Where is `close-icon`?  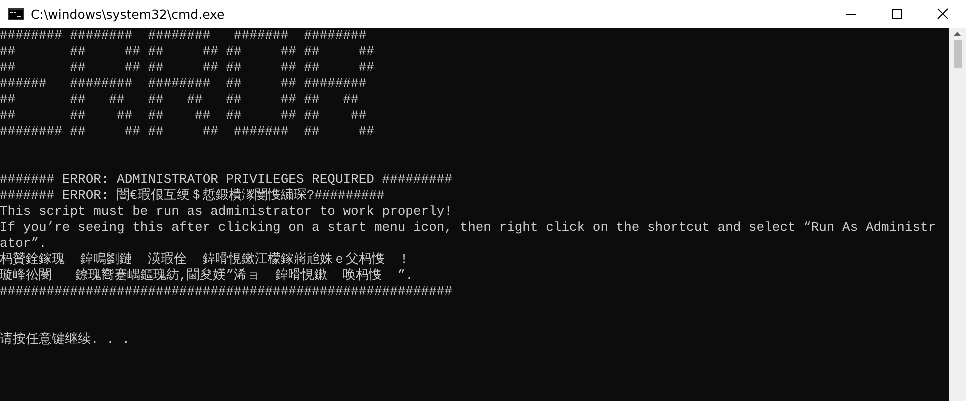 close-icon is located at coordinates (943, 14).